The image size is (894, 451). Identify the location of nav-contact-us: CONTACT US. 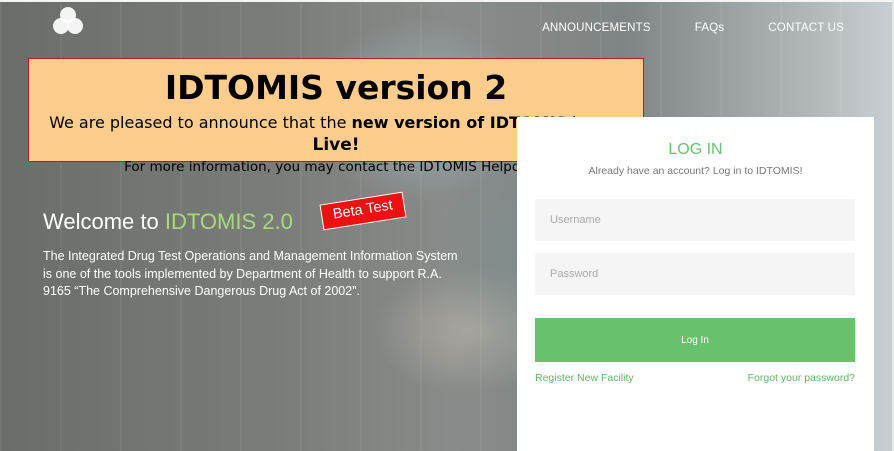
(806, 28).